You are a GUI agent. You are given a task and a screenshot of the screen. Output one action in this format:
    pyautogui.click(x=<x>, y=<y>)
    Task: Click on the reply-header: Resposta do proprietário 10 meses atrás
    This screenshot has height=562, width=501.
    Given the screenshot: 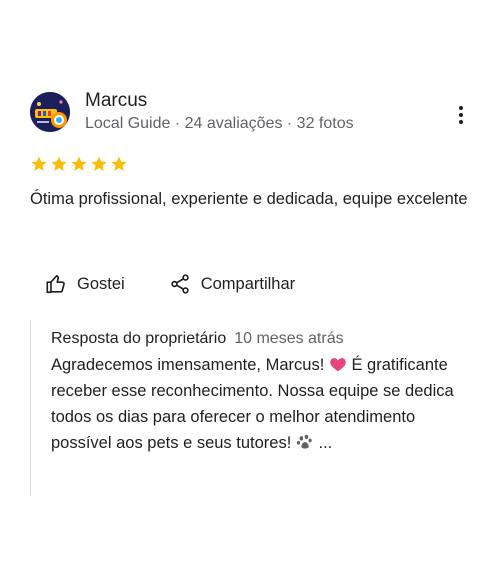 What is the action you would take?
    pyautogui.click(x=260, y=339)
    